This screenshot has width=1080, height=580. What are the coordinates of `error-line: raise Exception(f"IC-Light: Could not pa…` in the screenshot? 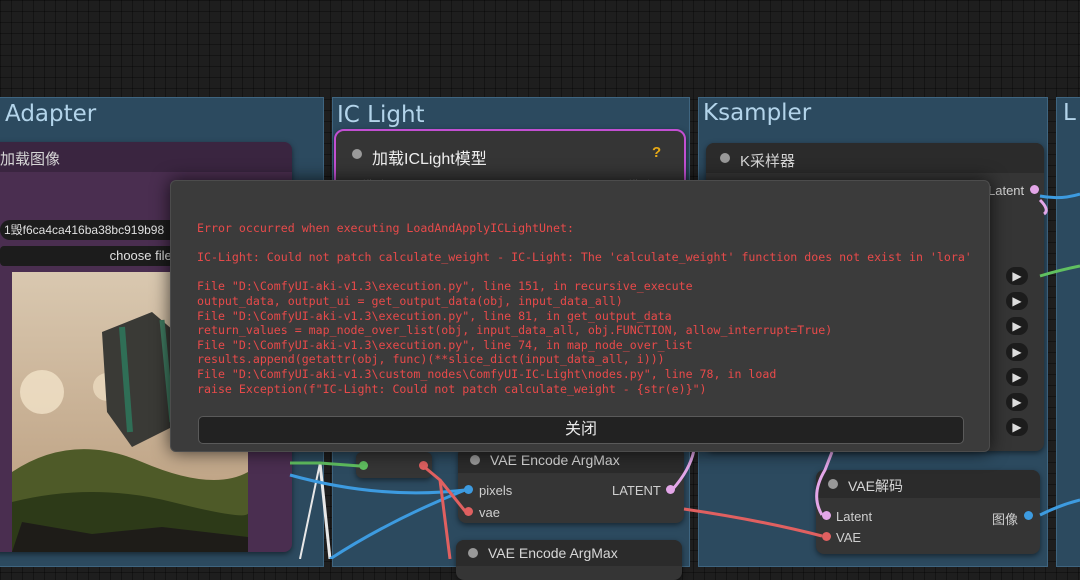 It's located at (452, 388).